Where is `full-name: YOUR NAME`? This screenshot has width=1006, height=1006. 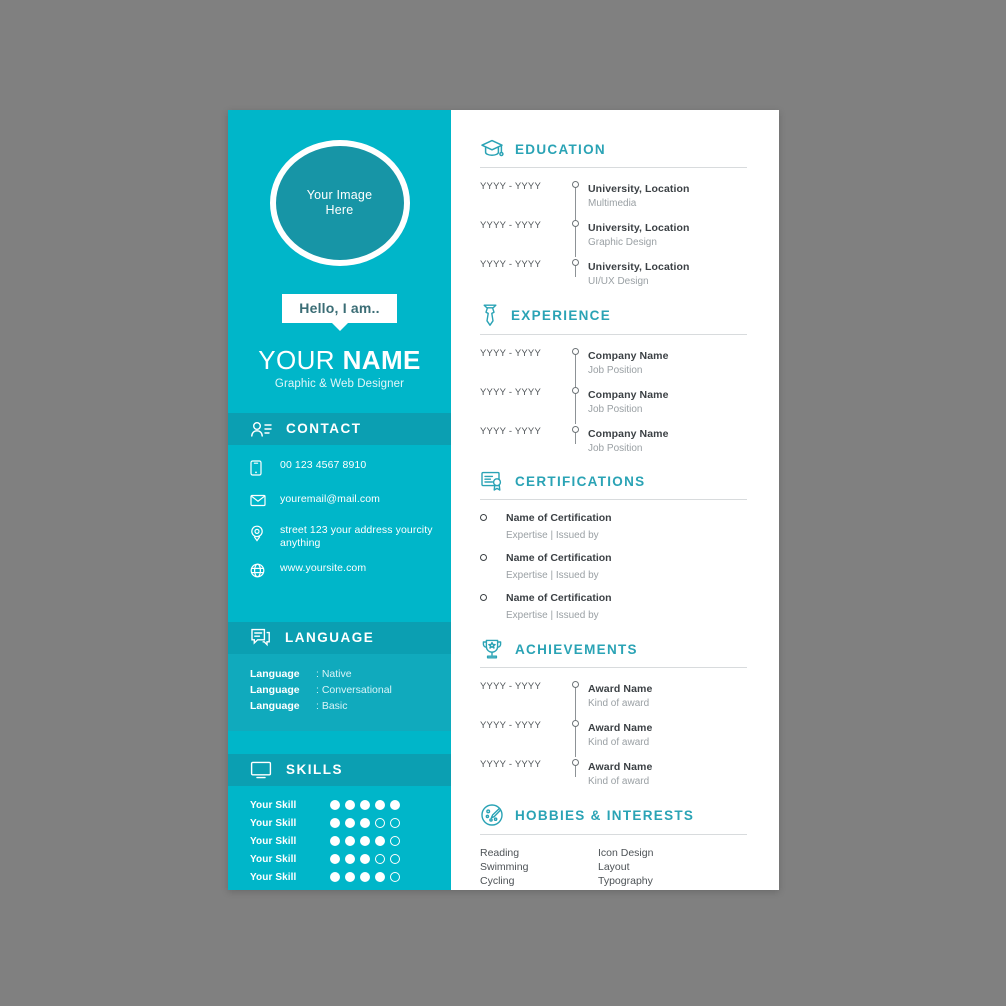 full-name: YOUR NAME is located at coordinates (339, 360).